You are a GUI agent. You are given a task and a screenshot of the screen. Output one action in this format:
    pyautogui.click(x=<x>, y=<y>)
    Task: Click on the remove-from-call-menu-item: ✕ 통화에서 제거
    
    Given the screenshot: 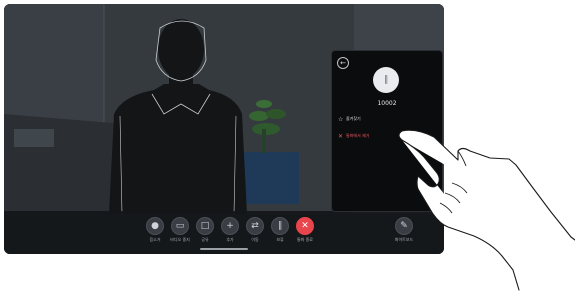 What is the action you would take?
    pyautogui.click(x=388, y=136)
    